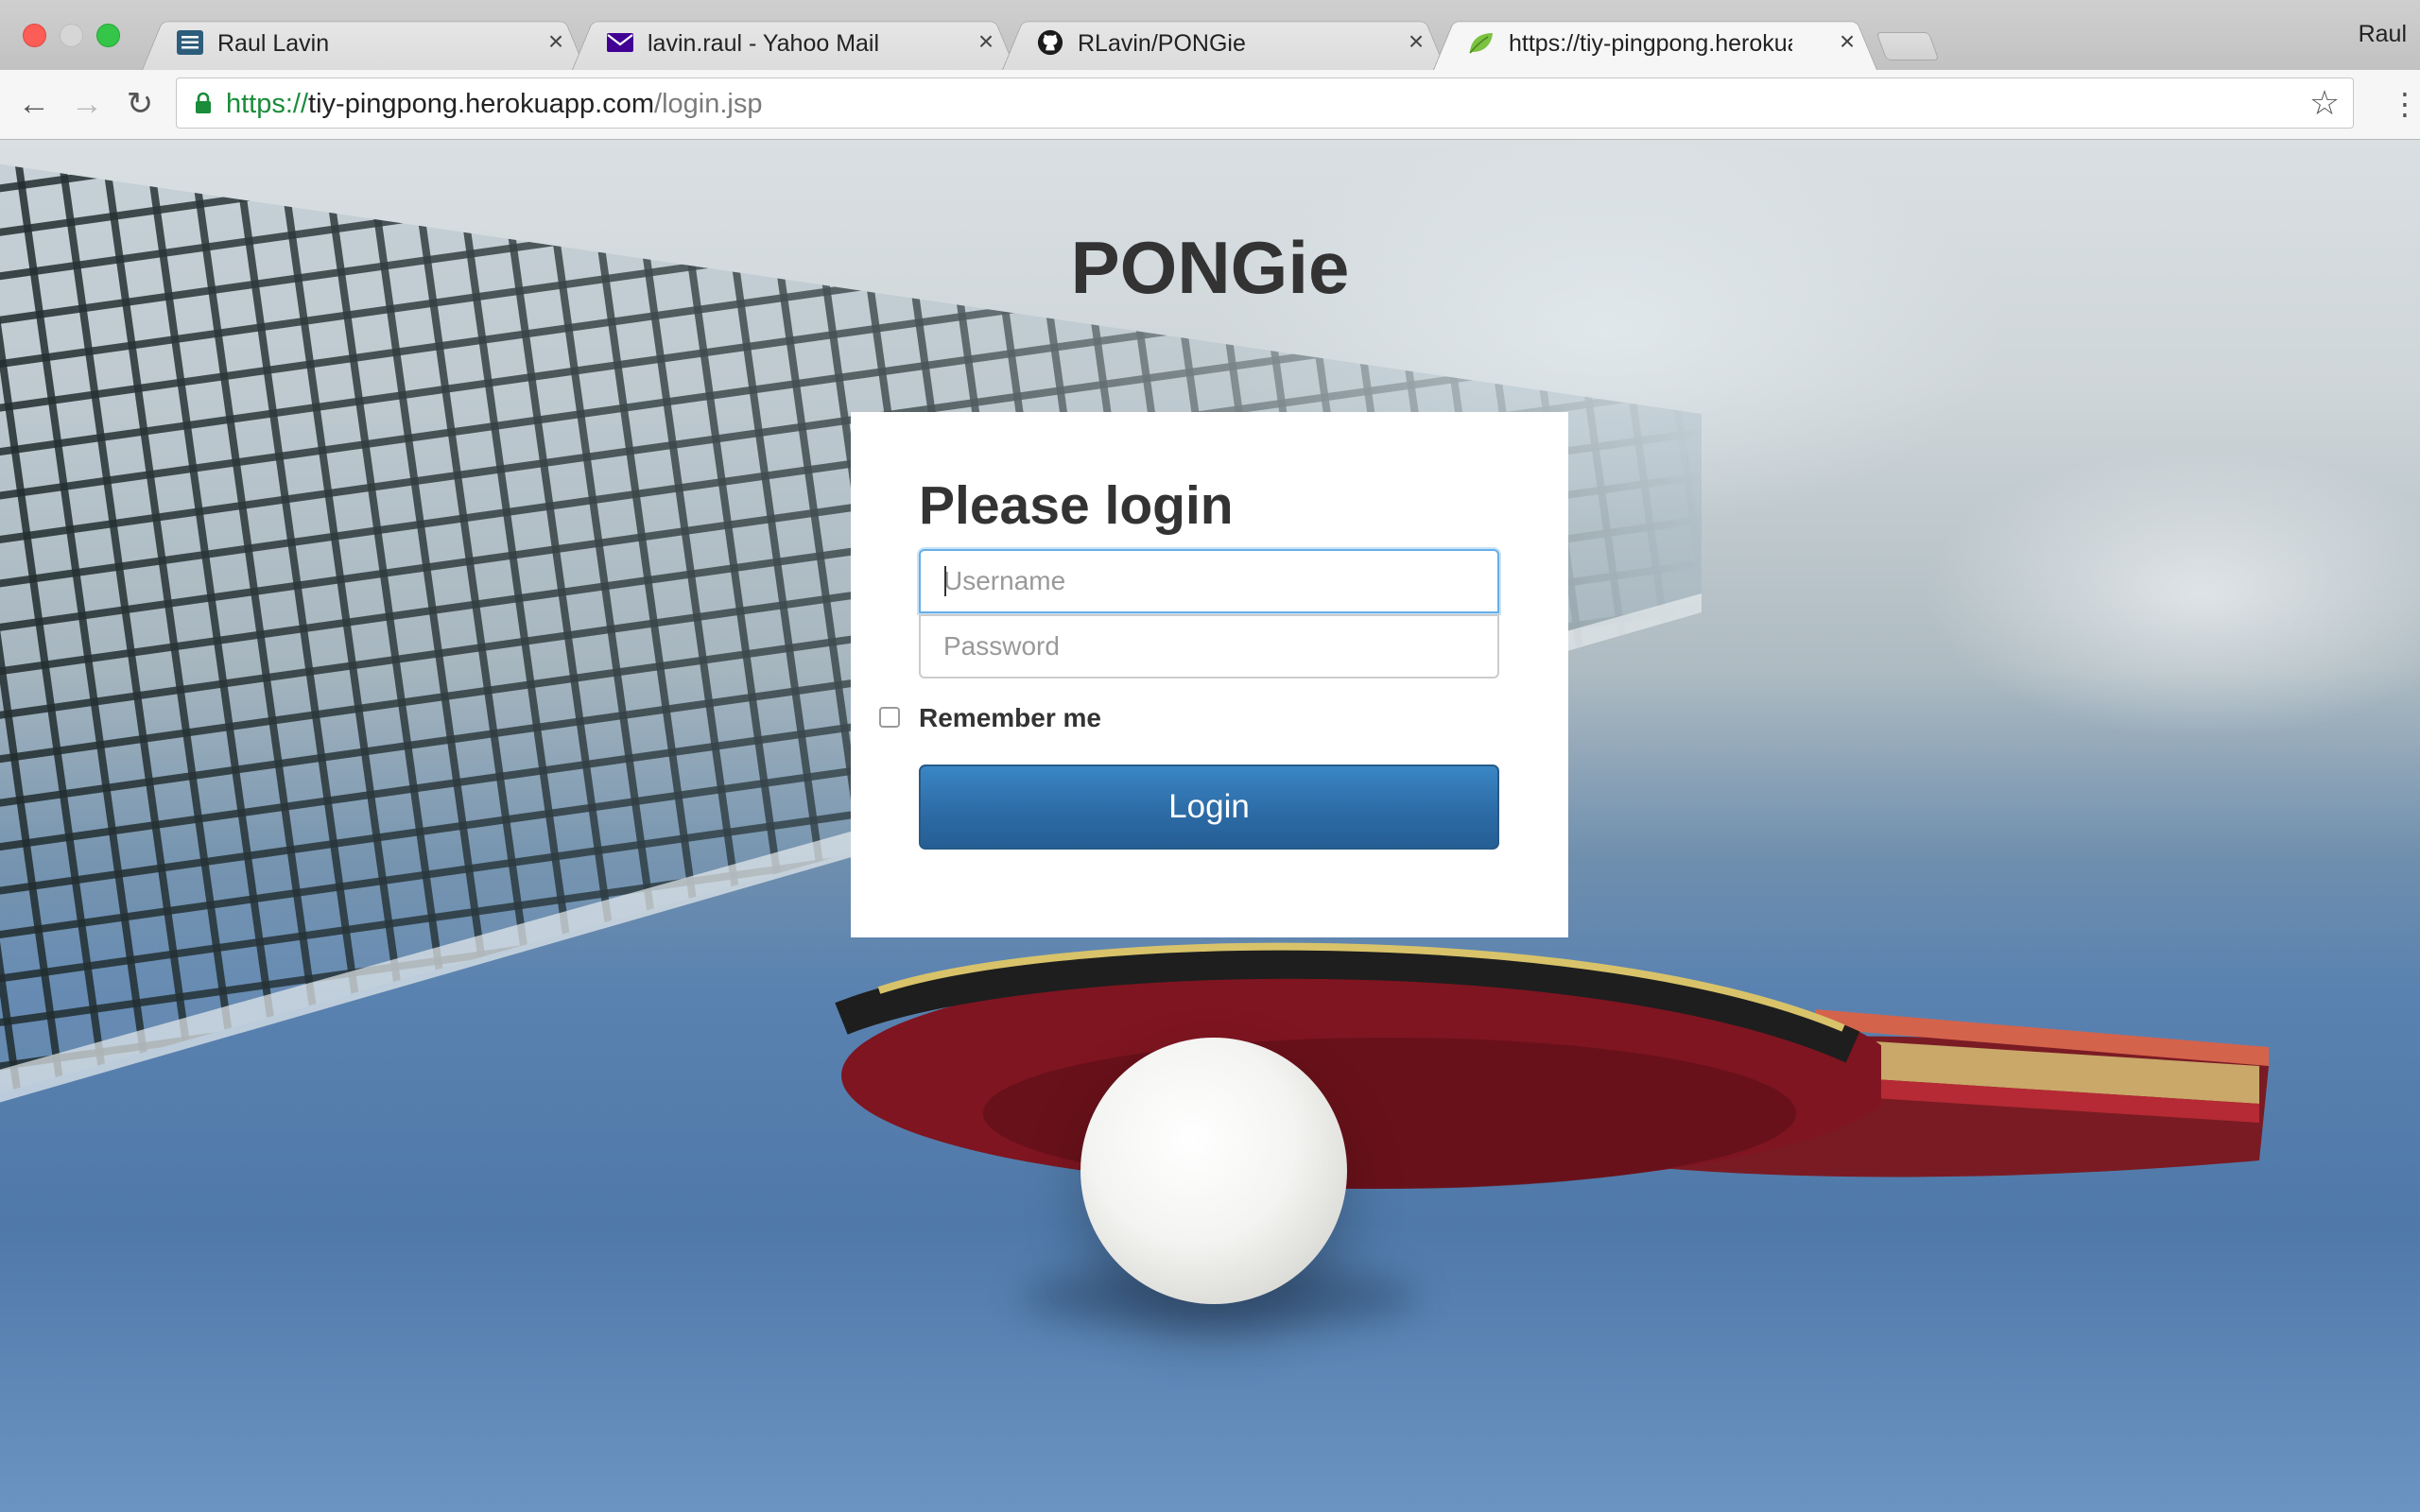 The image size is (2420, 1512). I want to click on paddle-image, so click(1358, 1065).